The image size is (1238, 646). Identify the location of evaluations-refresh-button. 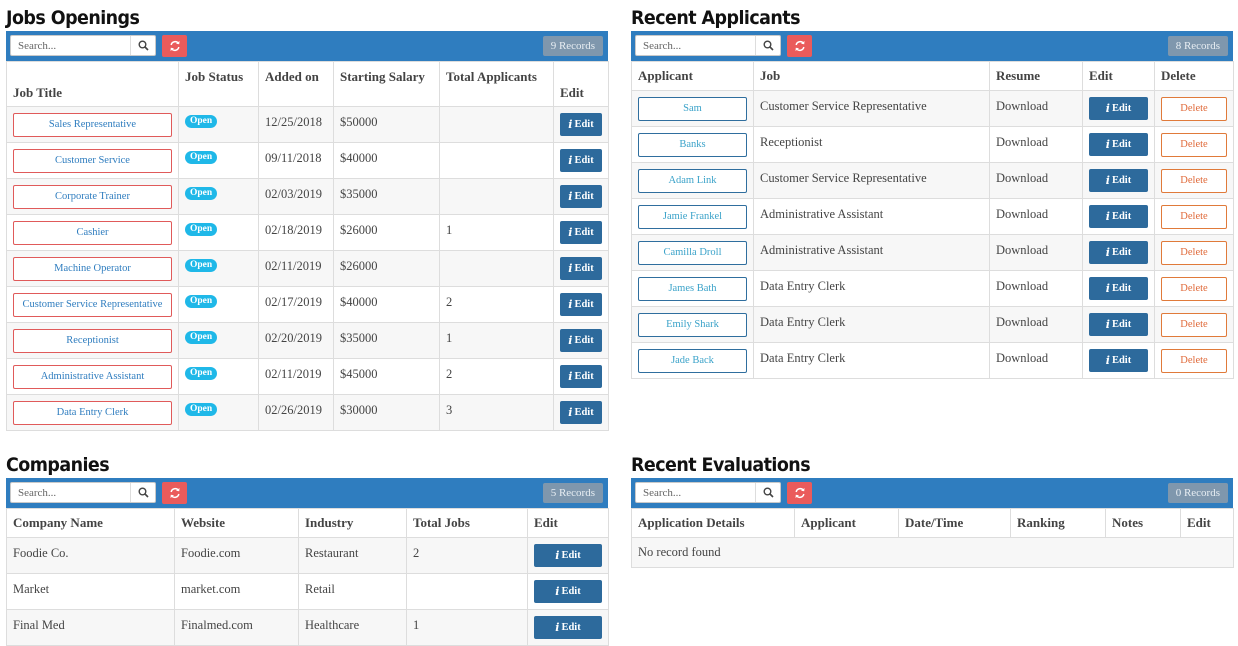
(799, 493).